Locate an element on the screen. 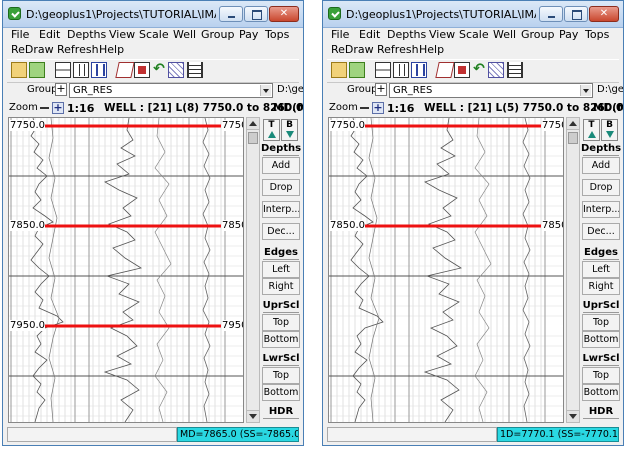 The width and height of the screenshot is (626, 450). status-bar: MD=7865.0 (SS=-7865.0) (3% is located at coordinates (153, 434).